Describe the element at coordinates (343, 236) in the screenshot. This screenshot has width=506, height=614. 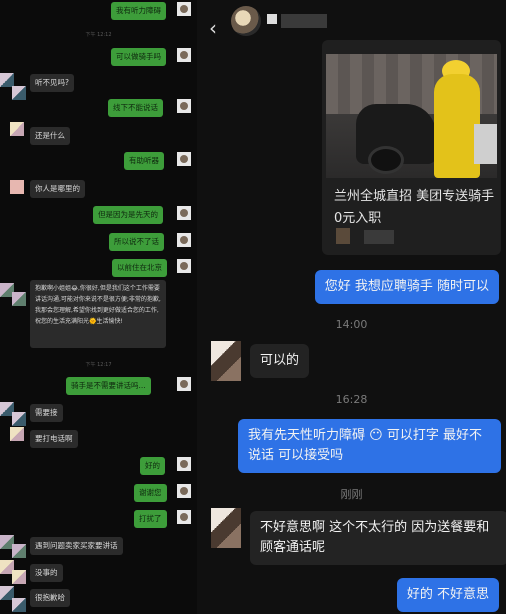
I see `poster-avatar` at that location.